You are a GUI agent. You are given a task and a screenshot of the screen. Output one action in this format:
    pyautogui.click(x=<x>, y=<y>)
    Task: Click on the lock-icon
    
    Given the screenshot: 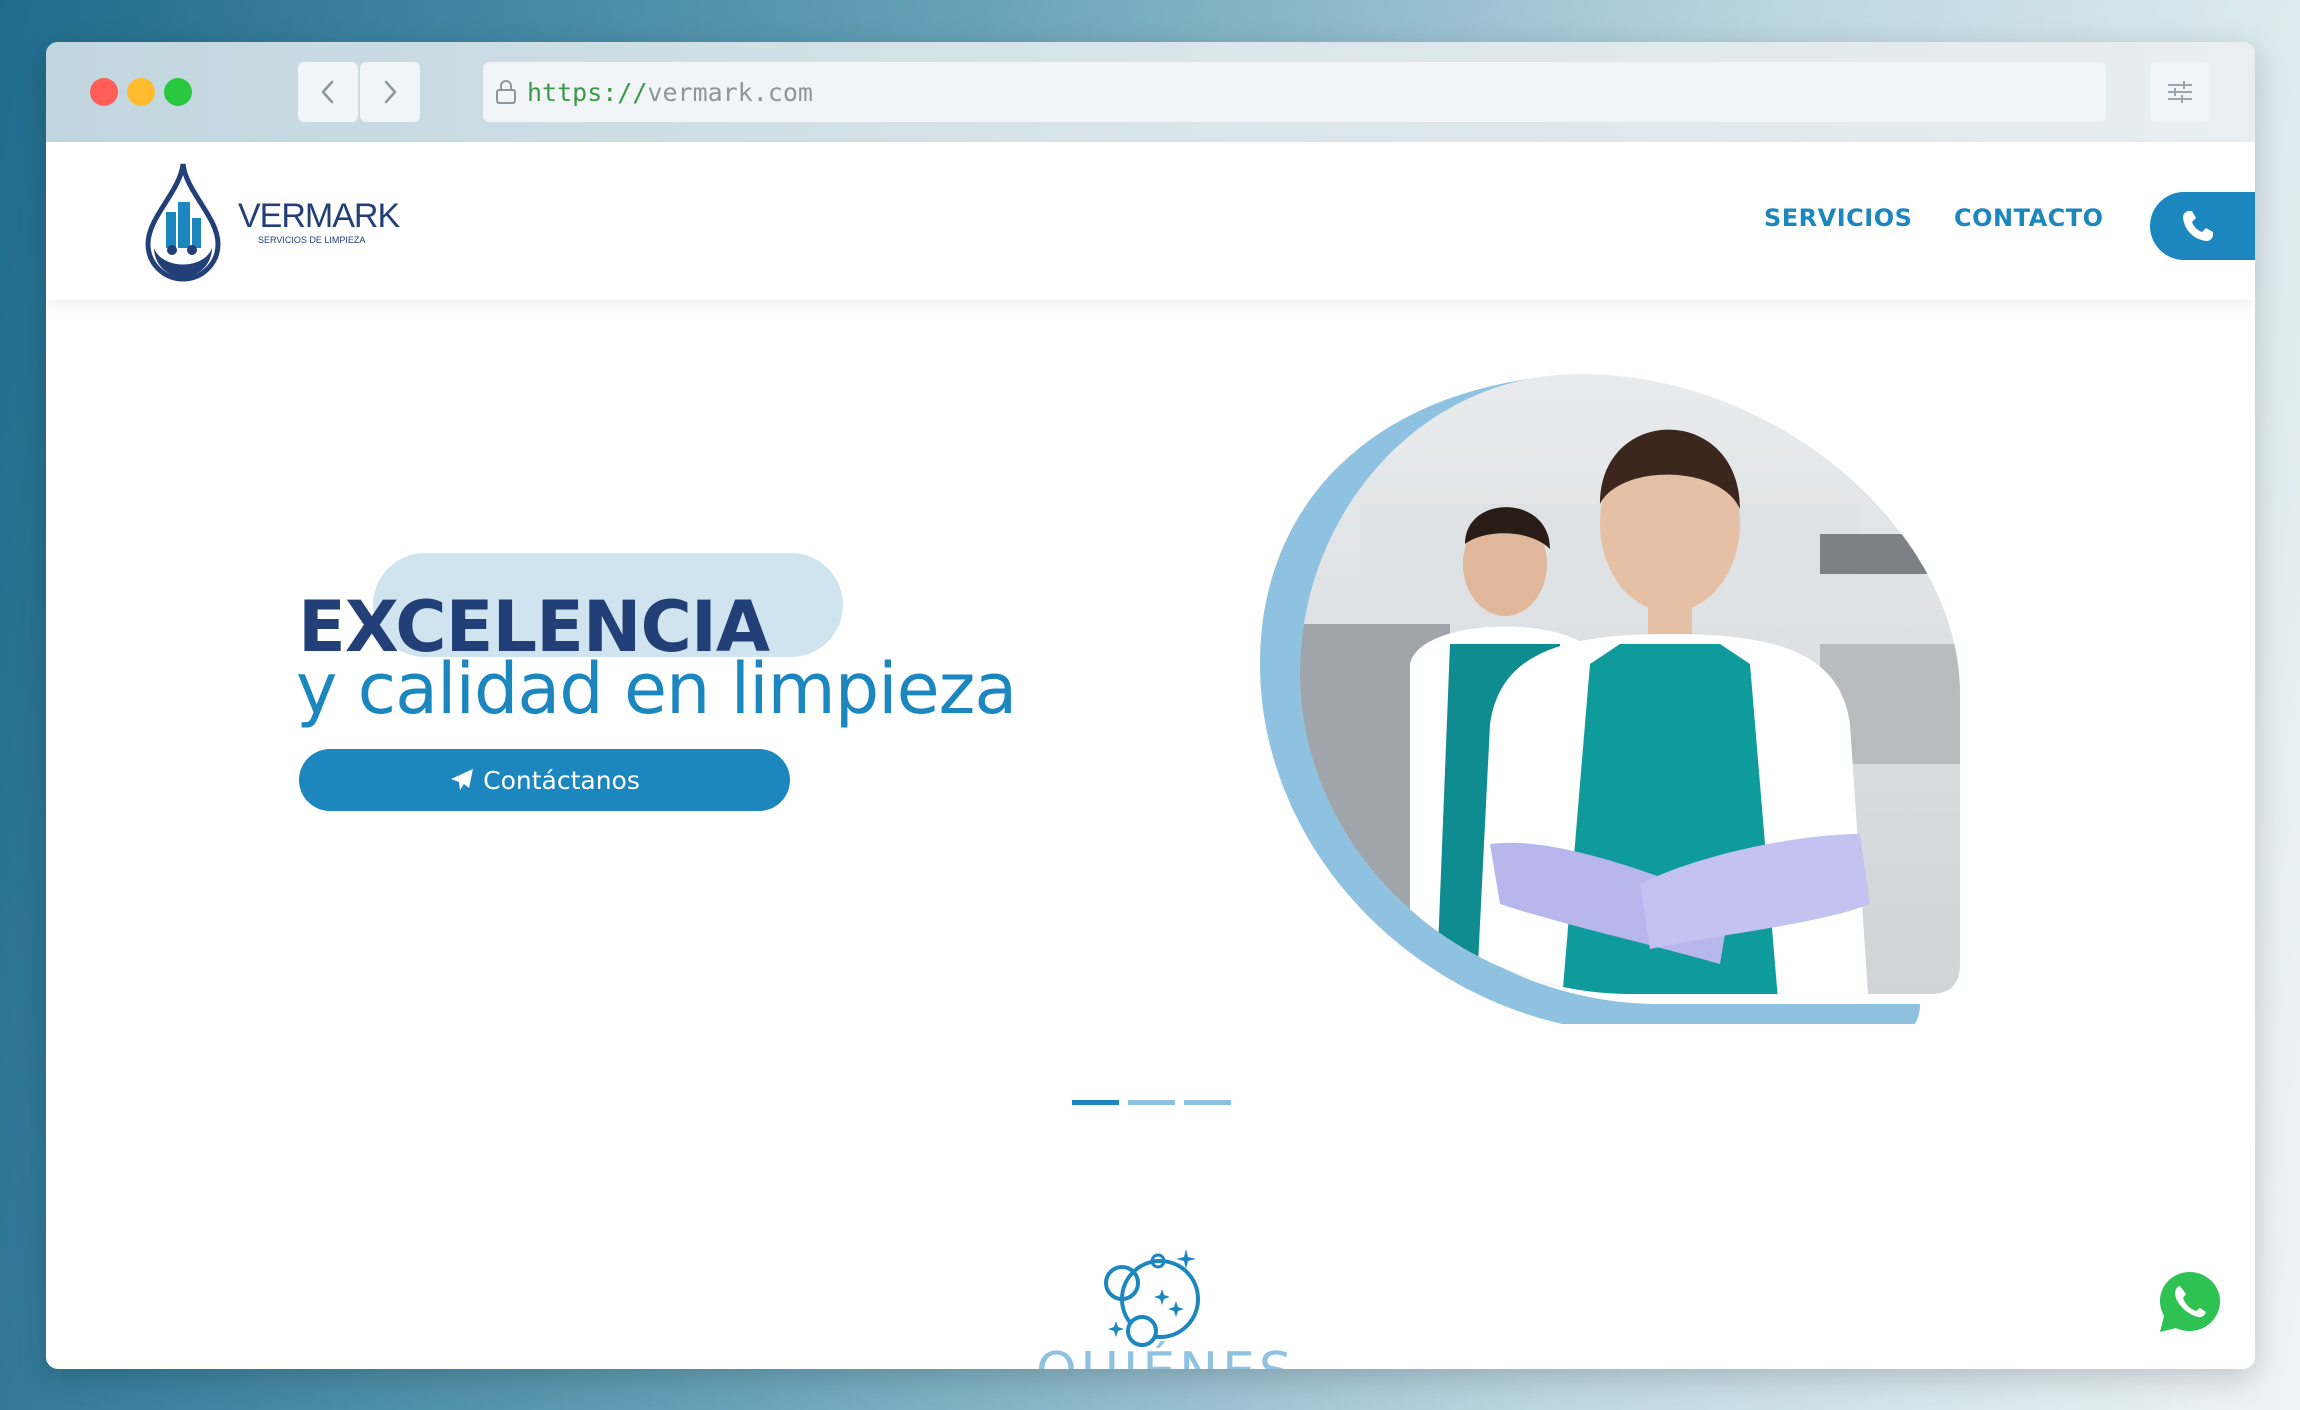 What is the action you would take?
    pyautogui.click(x=506, y=92)
    